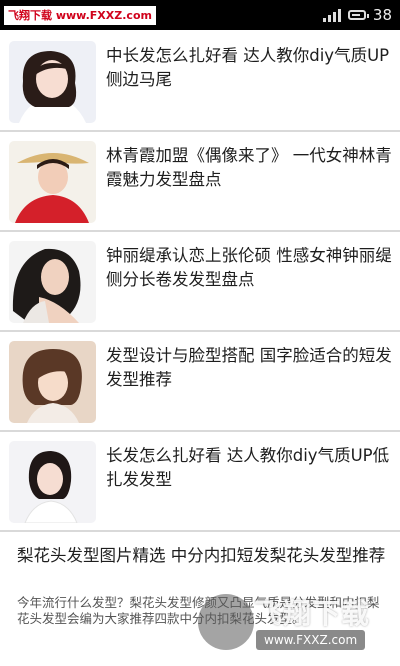 This screenshot has height=666, width=400. What do you see at coordinates (248, 67) in the screenshot?
I see `article-title: 中长发怎么扎好看 达人教你diy气质UP侧边马尾` at bounding box center [248, 67].